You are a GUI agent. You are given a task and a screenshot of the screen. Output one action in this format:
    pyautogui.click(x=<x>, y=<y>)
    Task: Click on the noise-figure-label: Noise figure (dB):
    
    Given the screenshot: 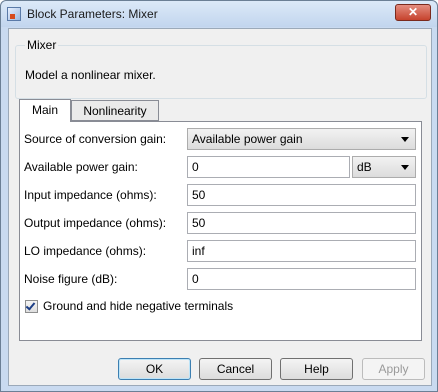 What is the action you would take?
    pyautogui.click(x=71, y=279)
    